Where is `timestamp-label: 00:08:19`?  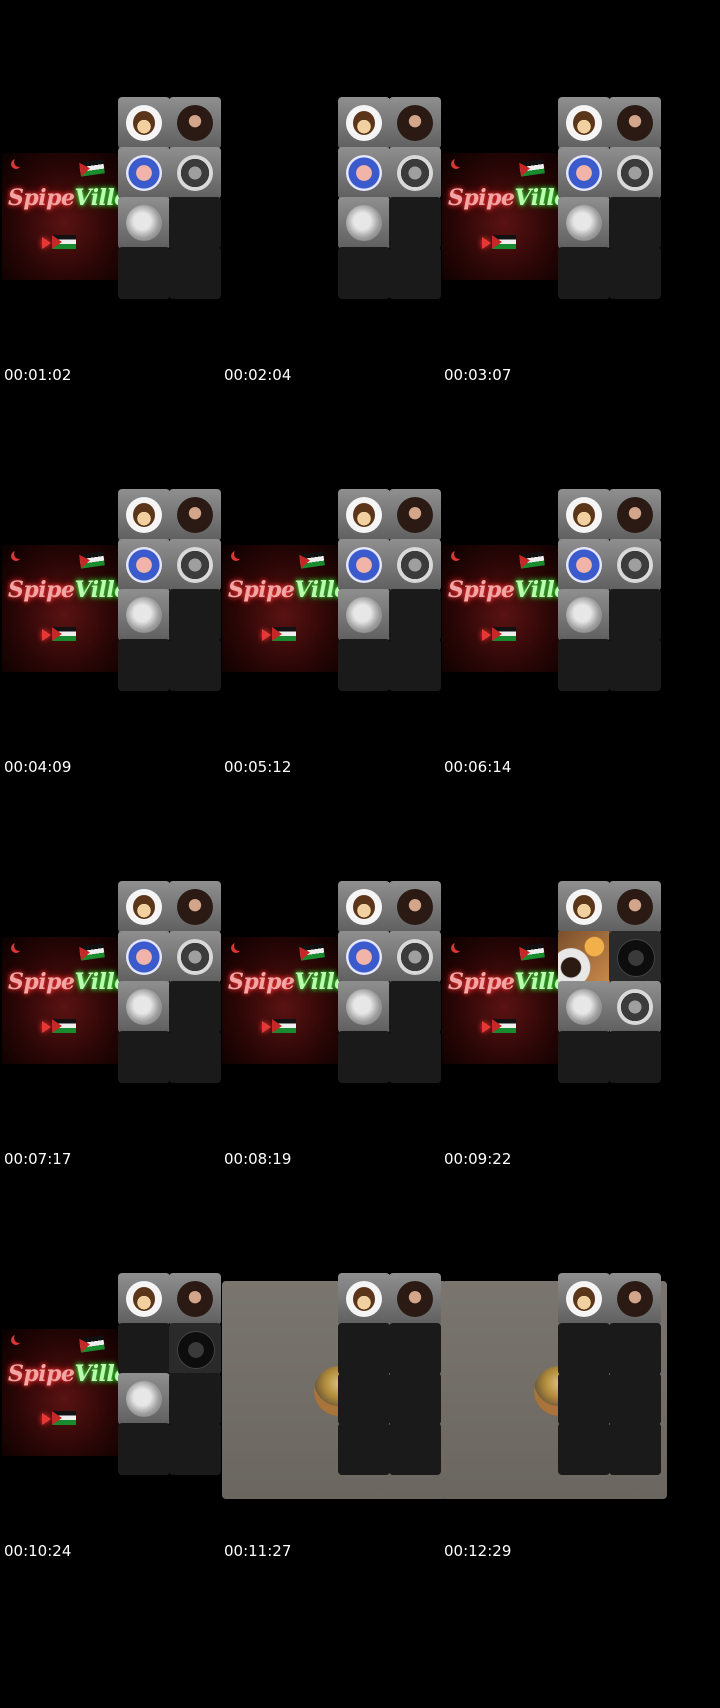
timestamp-label: 00:08:19 is located at coordinates (258, 1159).